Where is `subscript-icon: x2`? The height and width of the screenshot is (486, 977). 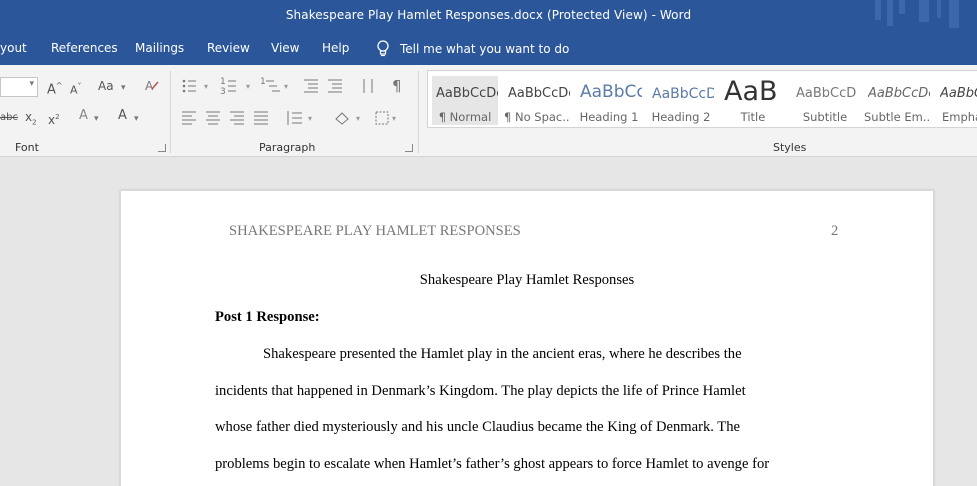 subscript-icon: x2 is located at coordinates (31, 119).